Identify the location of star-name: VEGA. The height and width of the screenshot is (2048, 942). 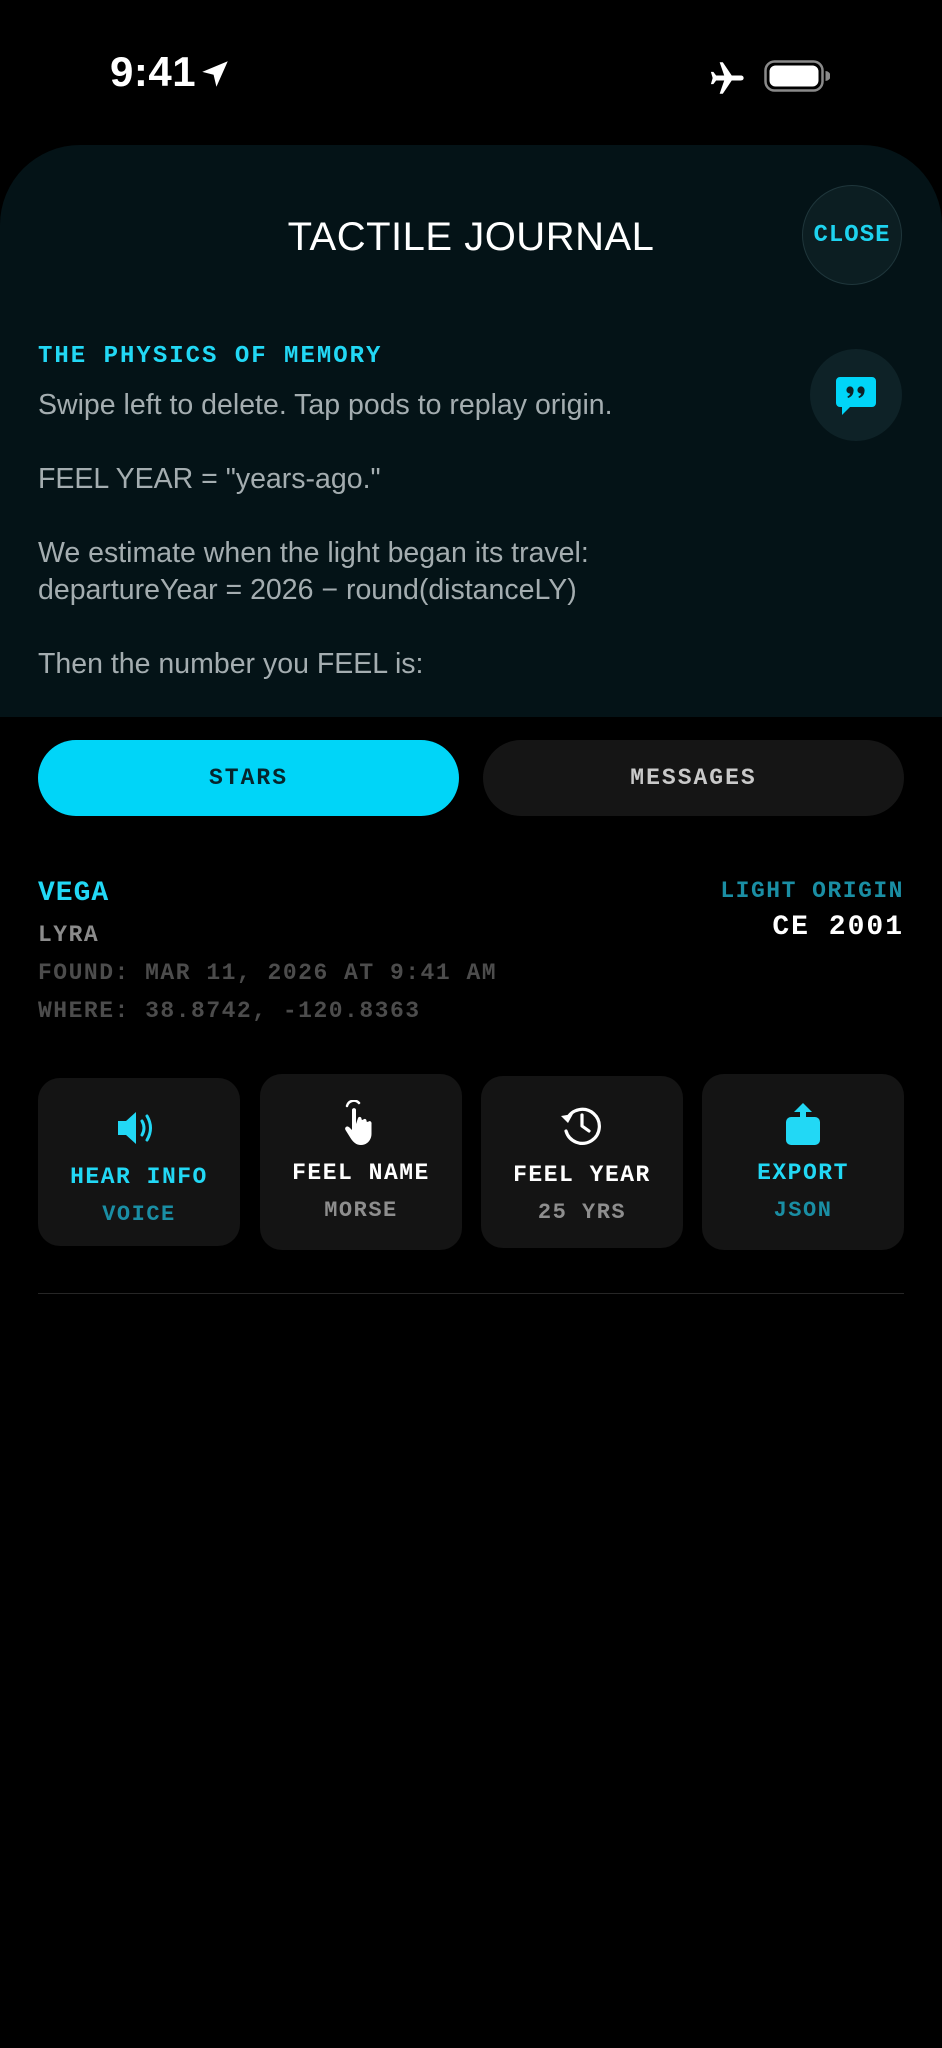
(74, 893).